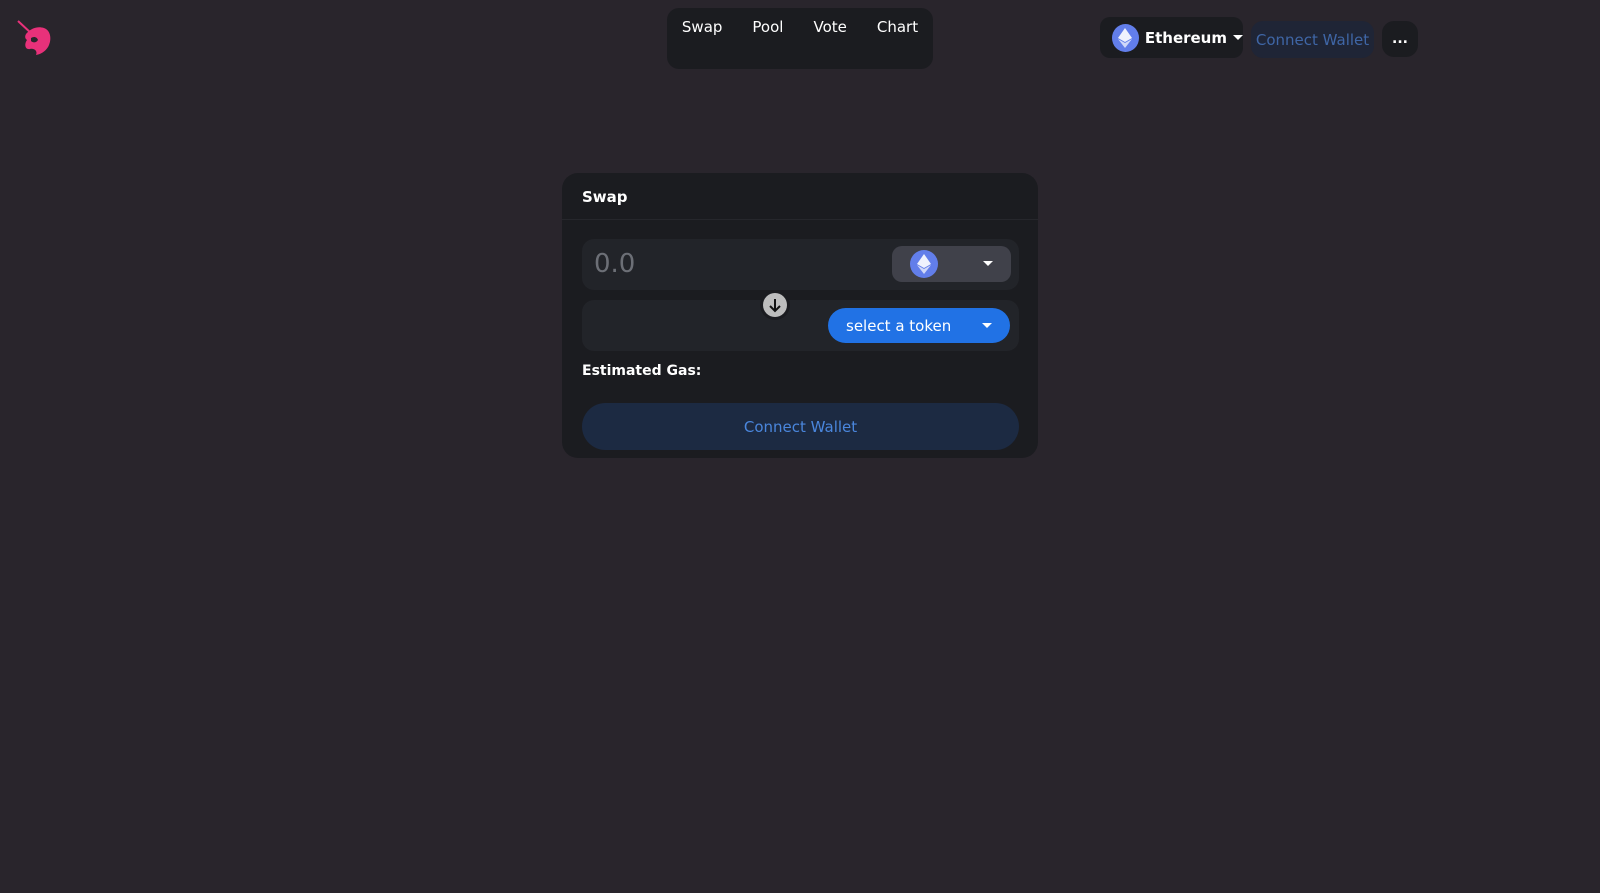  I want to click on swap-title: Swap, so click(800, 196).